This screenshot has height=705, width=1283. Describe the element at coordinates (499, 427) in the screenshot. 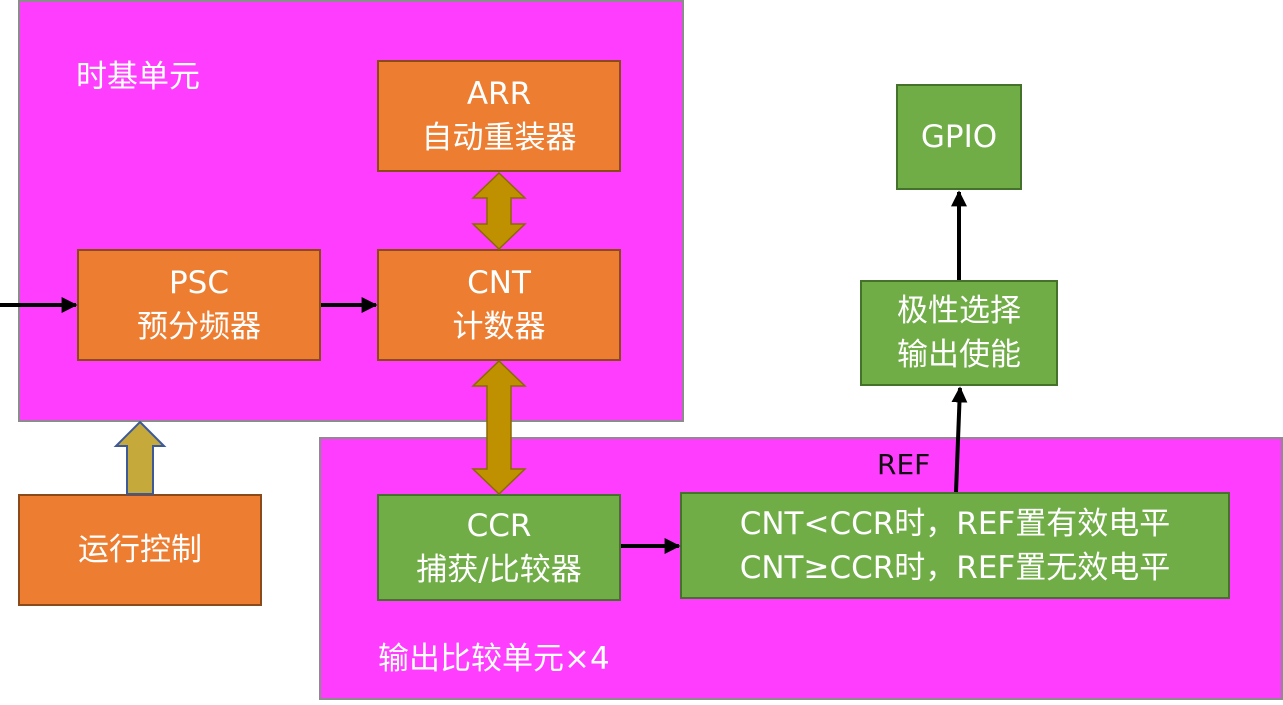

I see `cnt-ccr-double-arrow` at that location.